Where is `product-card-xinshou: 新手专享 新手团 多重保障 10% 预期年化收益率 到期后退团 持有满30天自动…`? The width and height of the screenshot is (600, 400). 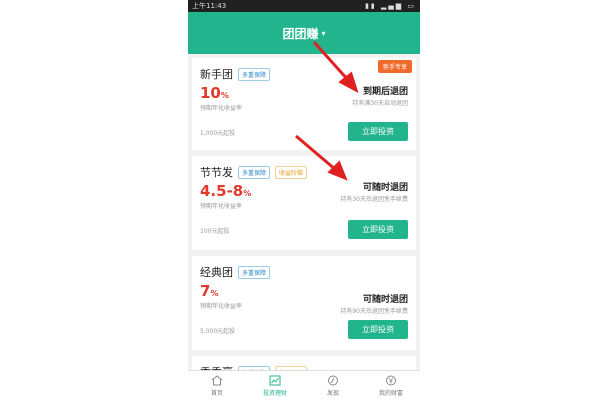 product-card-xinshou: 新手专享 新手团 多重保障 10% 预期年化收益率 到期后退团 持有满30天自动… is located at coordinates (304, 104).